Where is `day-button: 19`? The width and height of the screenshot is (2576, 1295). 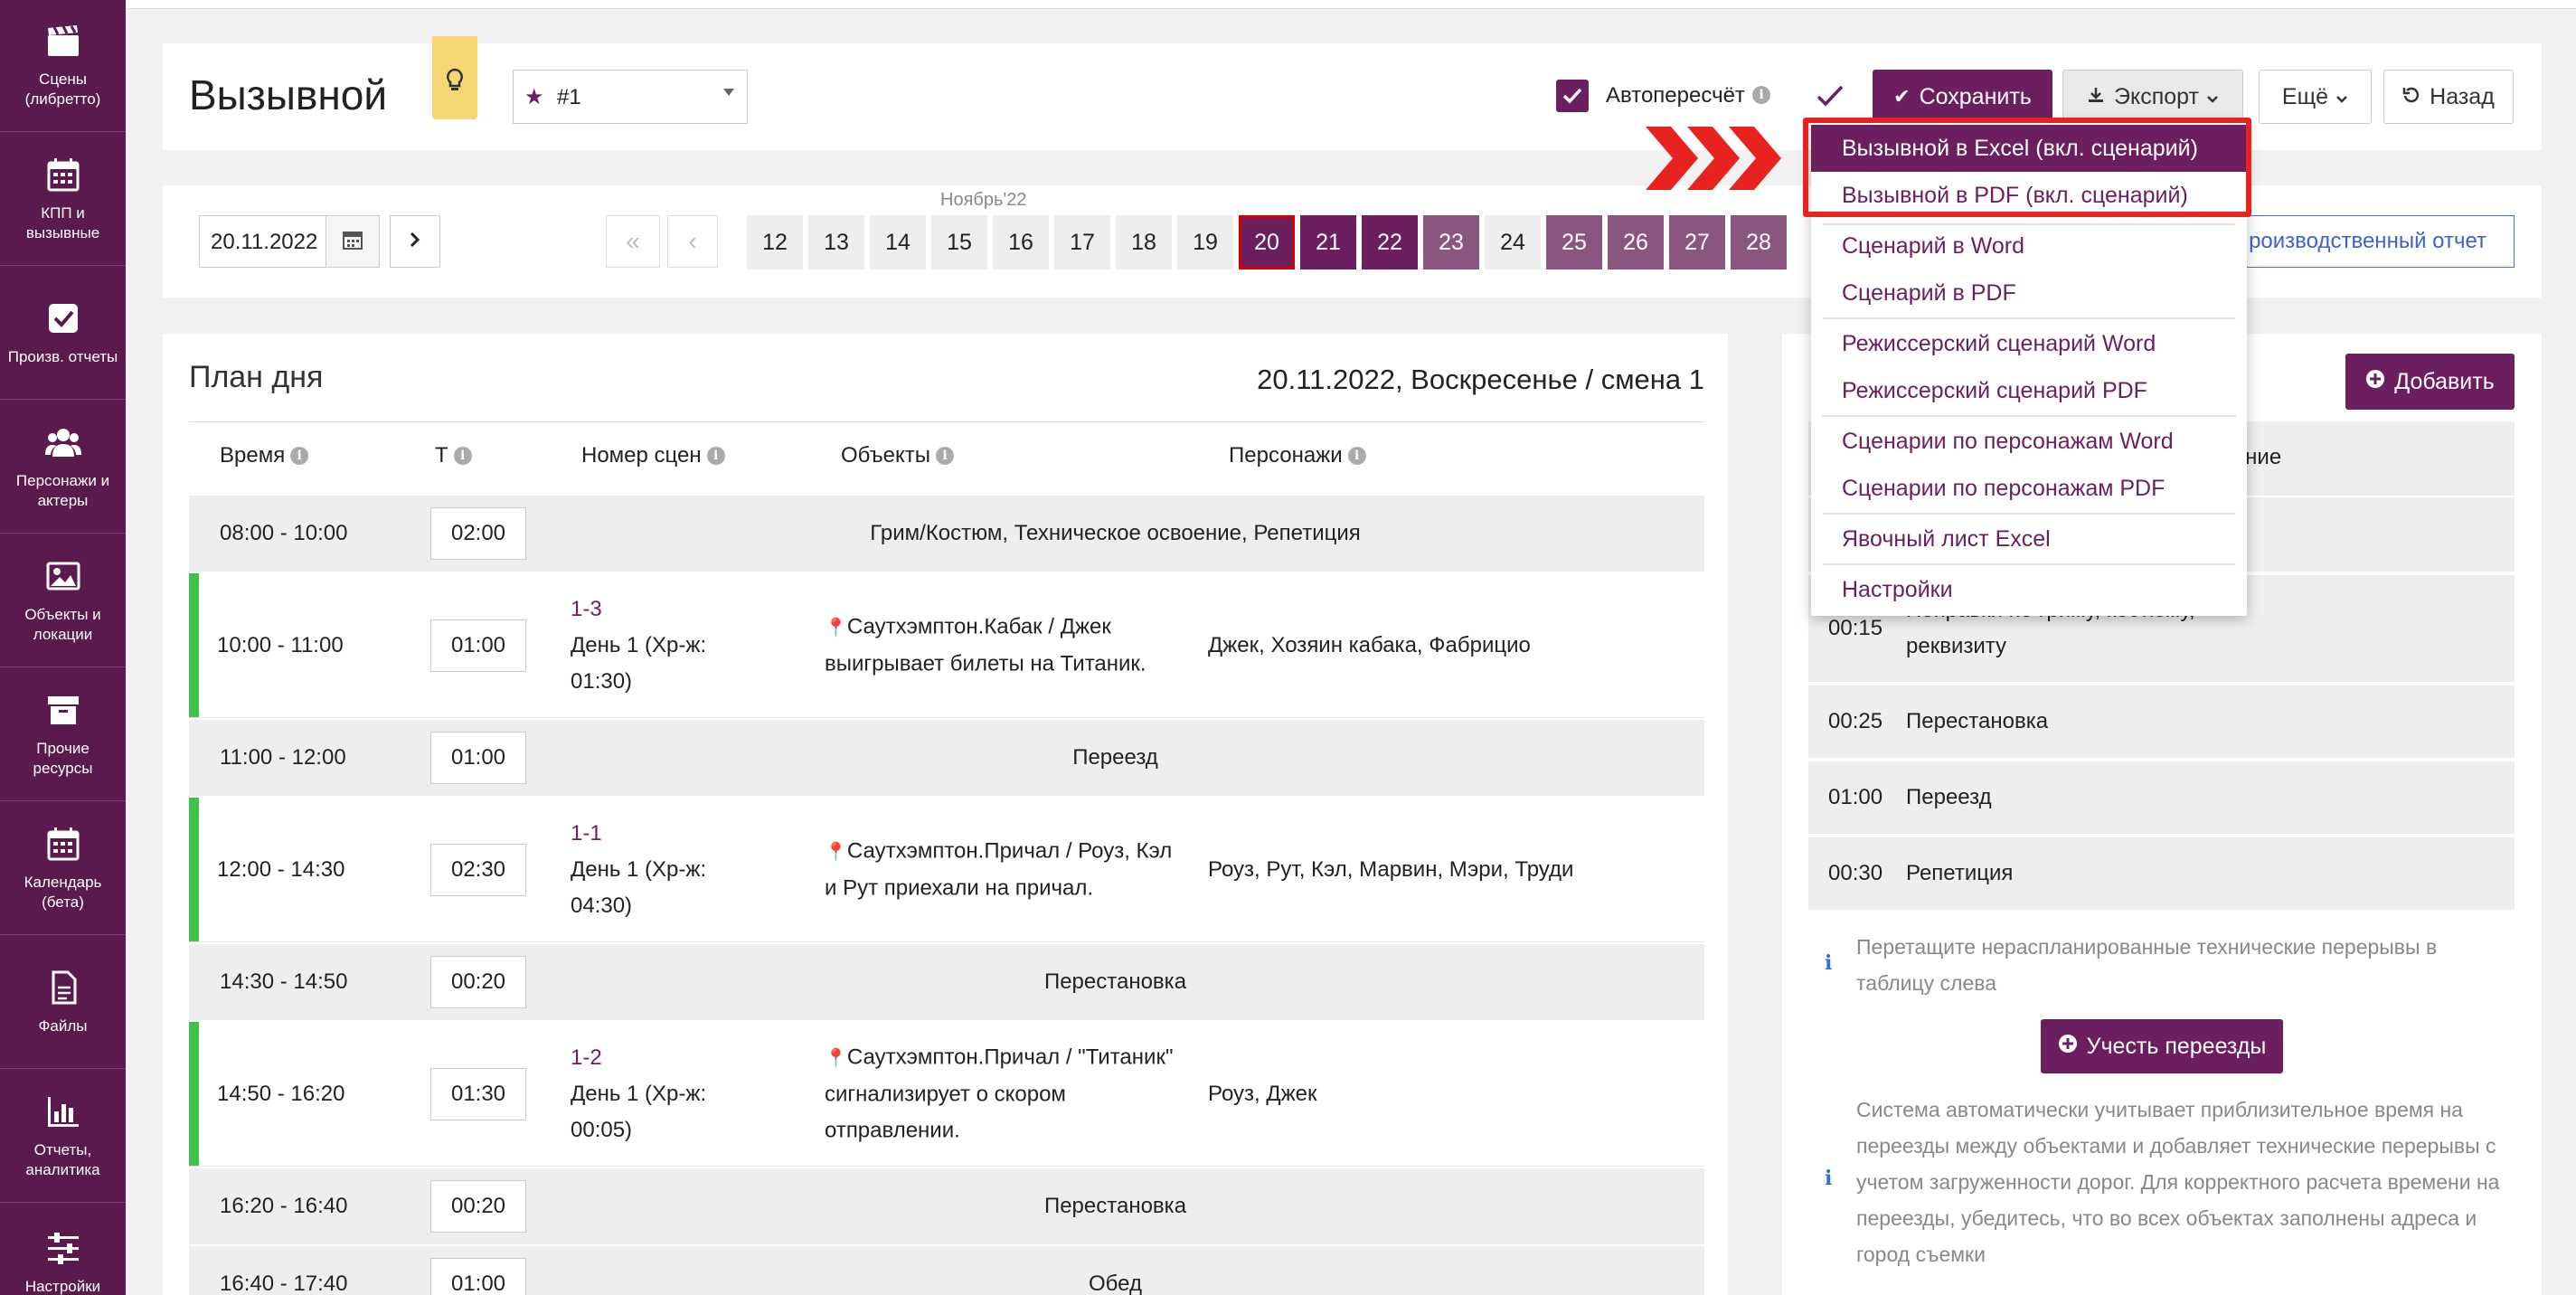
day-button: 19 is located at coordinates (1205, 242).